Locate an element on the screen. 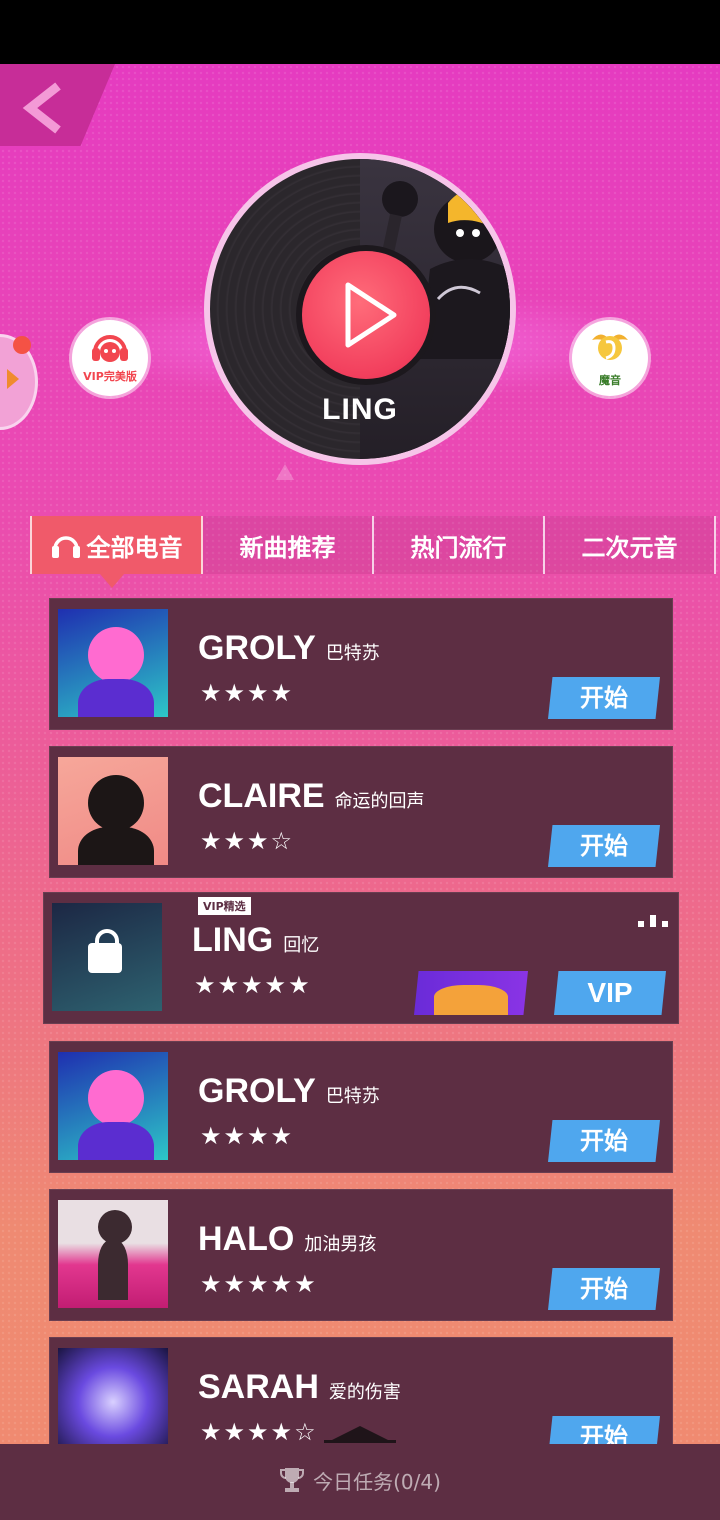 This screenshot has width=720, height=1520. magic-sound-button: 魔音 is located at coordinates (610, 358).